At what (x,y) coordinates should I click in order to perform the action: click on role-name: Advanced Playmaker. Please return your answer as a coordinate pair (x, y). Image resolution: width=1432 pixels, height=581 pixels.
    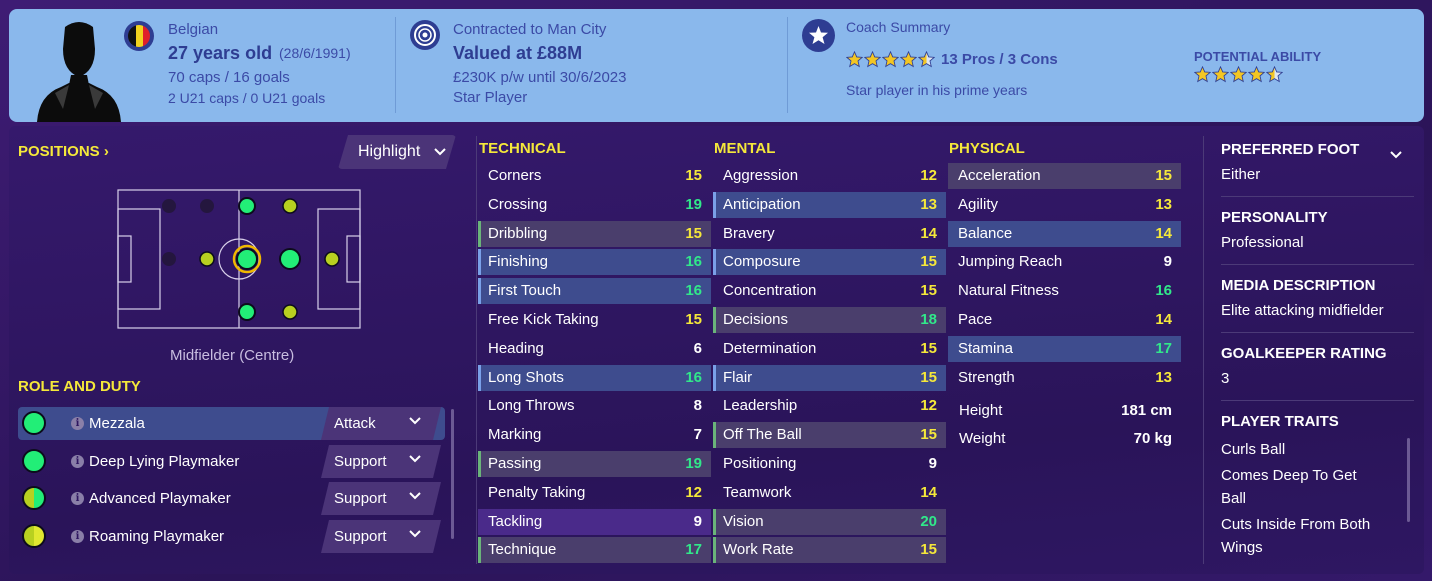
    Looking at the image, I should click on (160, 498).